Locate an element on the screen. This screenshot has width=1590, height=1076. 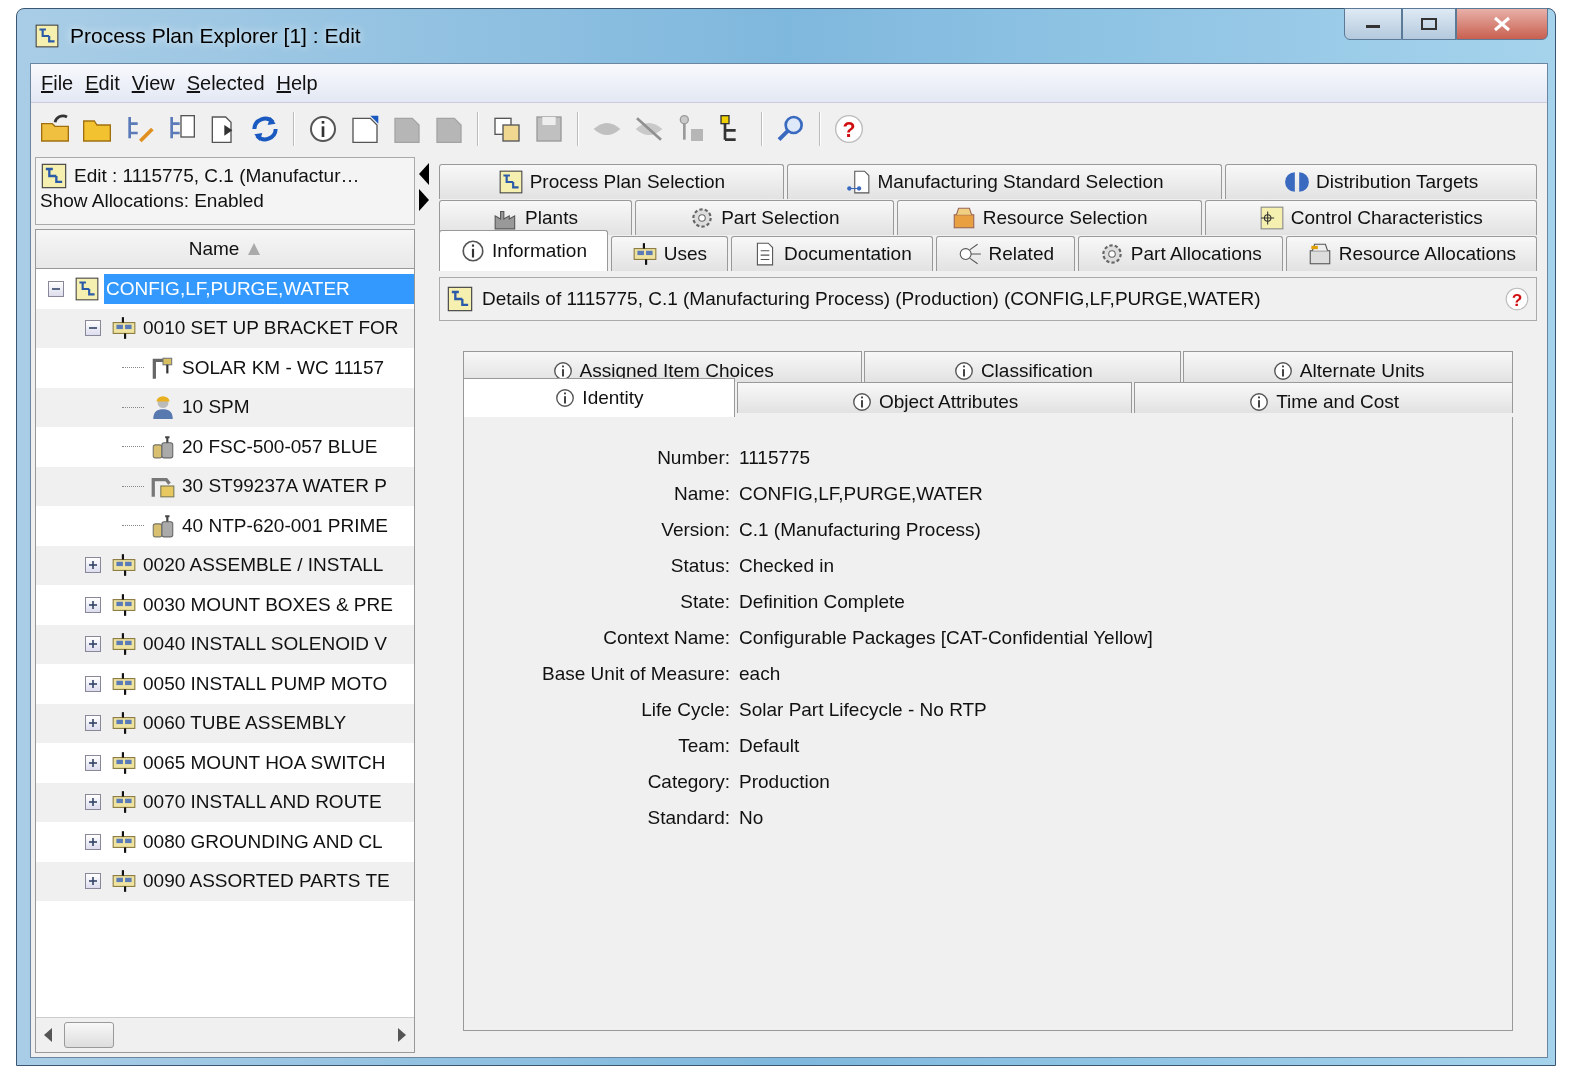
tab: Documentation is located at coordinates (832, 253).